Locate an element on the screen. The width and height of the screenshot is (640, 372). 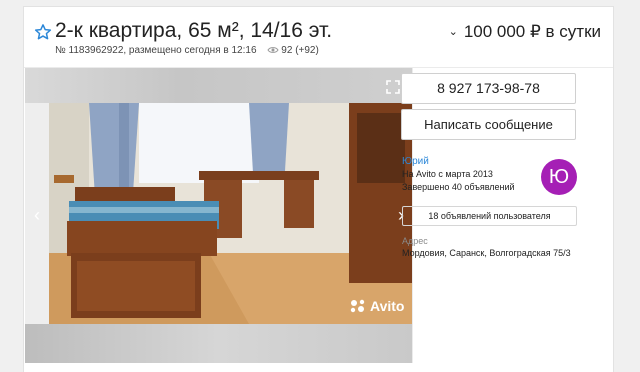
gallery-blur-top is located at coordinates (218, 85).